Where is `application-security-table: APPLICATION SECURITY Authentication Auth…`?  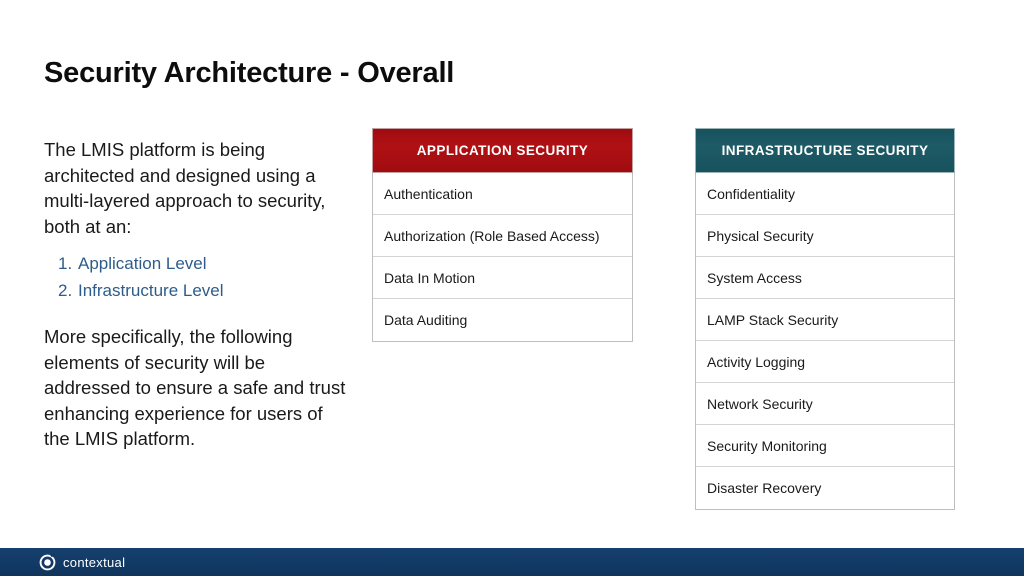
application-security-table: APPLICATION SECURITY Authentication Auth… is located at coordinates (502, 235).